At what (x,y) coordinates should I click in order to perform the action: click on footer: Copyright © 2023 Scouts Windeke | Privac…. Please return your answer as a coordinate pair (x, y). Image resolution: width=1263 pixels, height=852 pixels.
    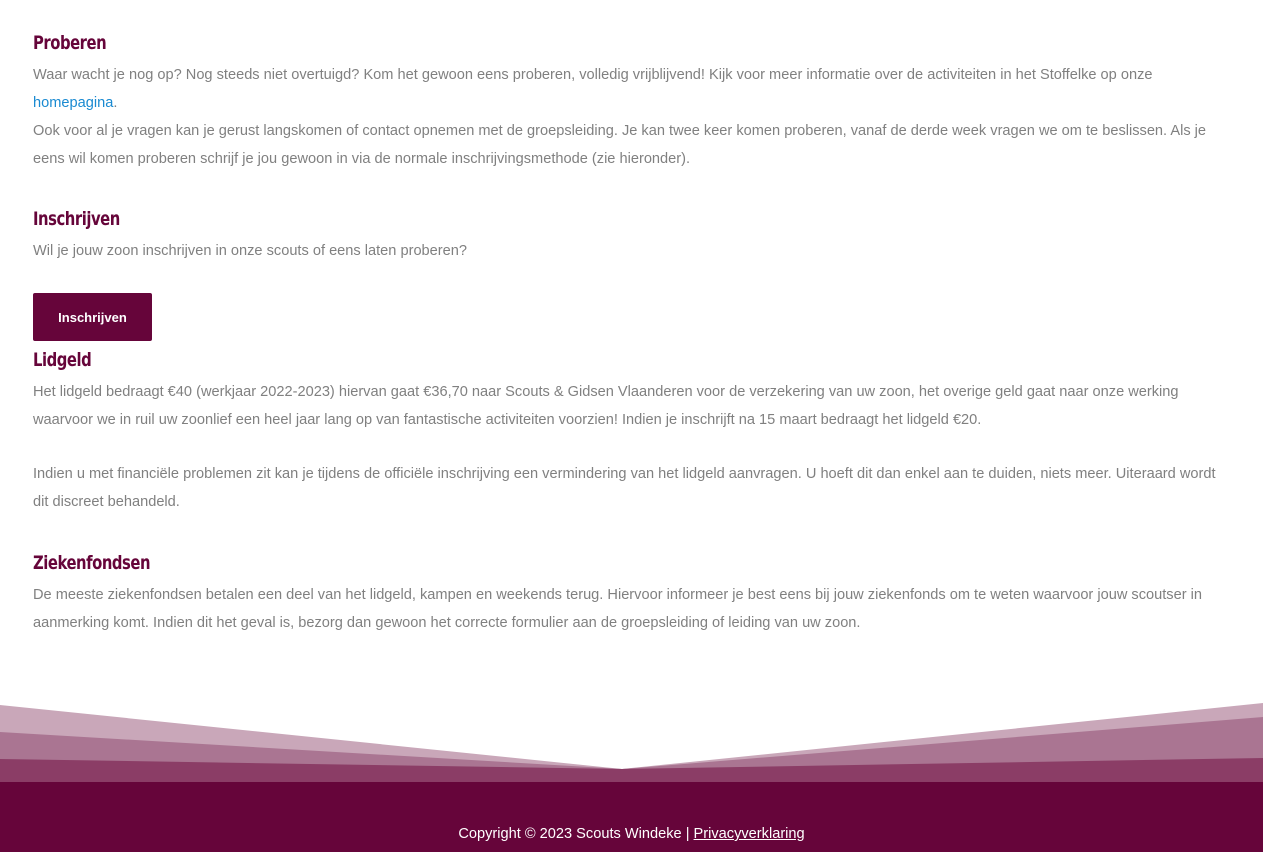
    Looking at the image, I should click on (631, 817).